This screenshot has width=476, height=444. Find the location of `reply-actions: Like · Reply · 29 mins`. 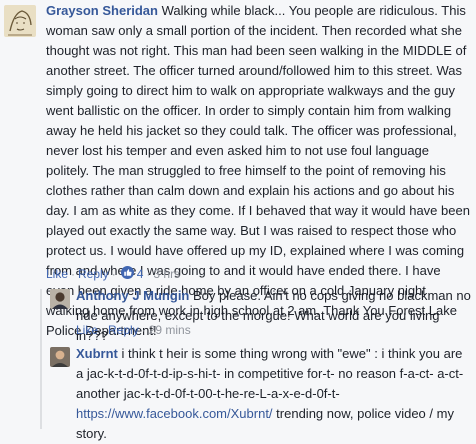

reply-actions: Like · Reply · 29 mins is located at coordinates (133, 330).